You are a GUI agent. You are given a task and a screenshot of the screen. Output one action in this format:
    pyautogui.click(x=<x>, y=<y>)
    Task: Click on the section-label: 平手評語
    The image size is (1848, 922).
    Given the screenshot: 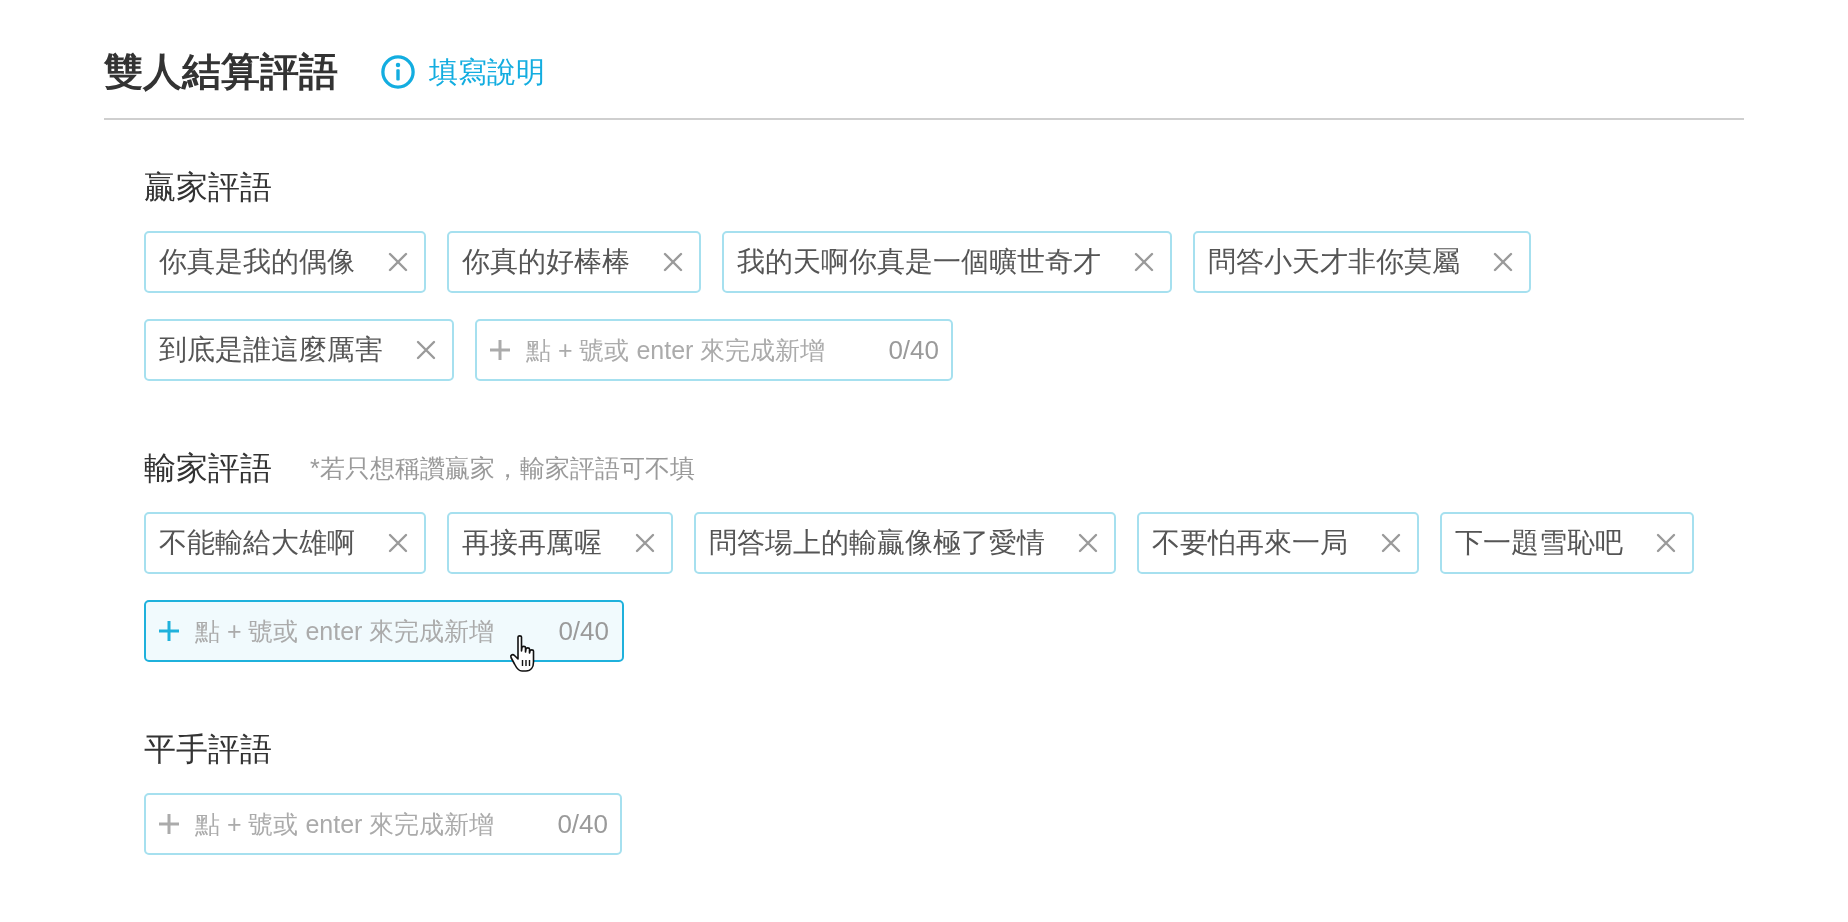 What is the action you would take?
    pyautogui.click(x=208, y=749)
    